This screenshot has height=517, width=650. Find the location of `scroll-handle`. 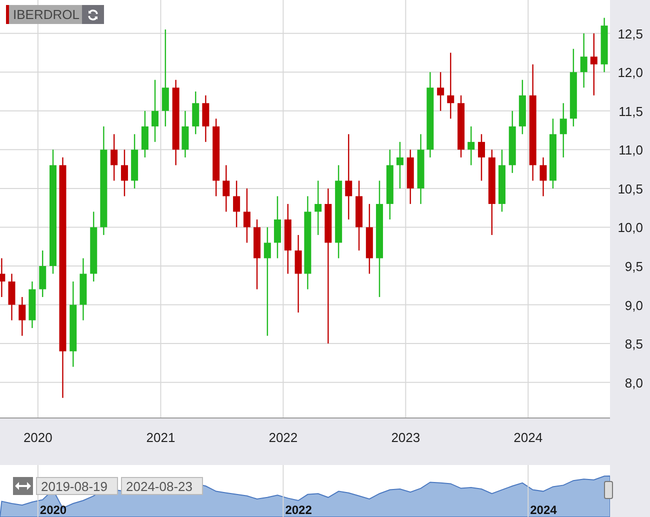

scroll-handle is located at coordinates (608, 490).